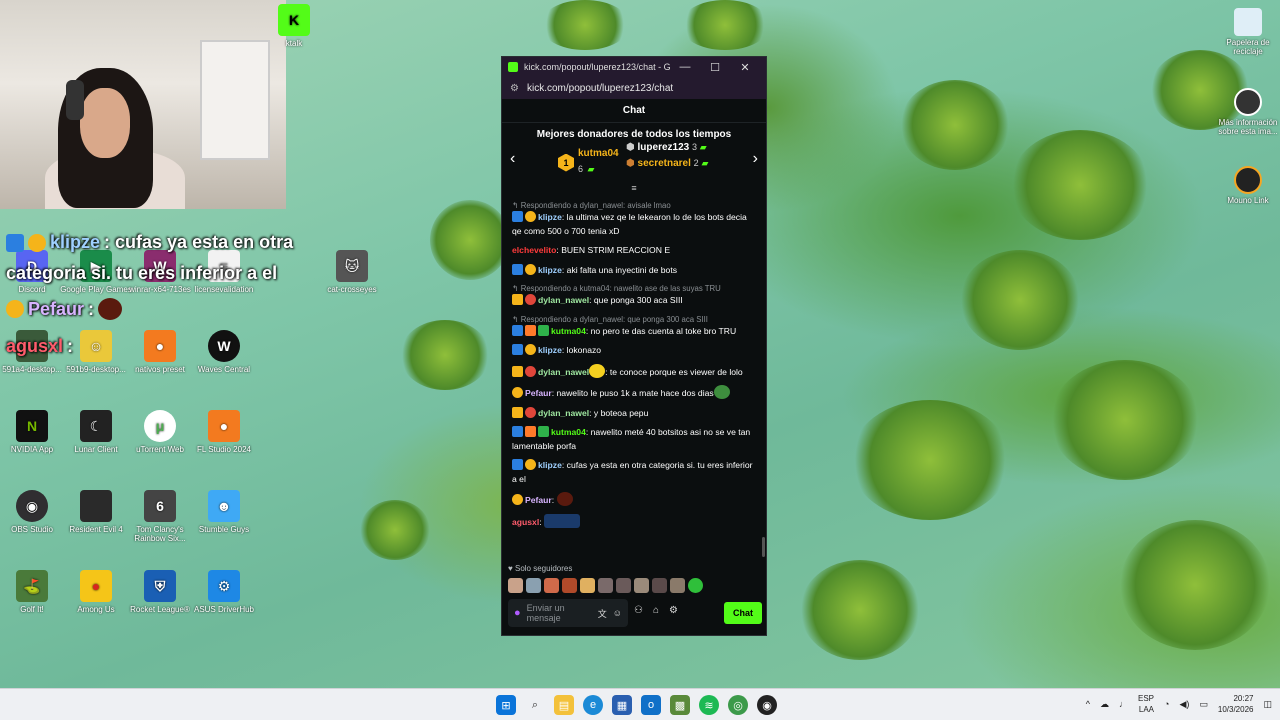 The height and width of the screenshot is (720, 1280). Describe the element at coordinates (352, 272) in the screenshot. I see `desktop-icon-cat-crosseyes: 🐱 cat-crosseyes` at that location.